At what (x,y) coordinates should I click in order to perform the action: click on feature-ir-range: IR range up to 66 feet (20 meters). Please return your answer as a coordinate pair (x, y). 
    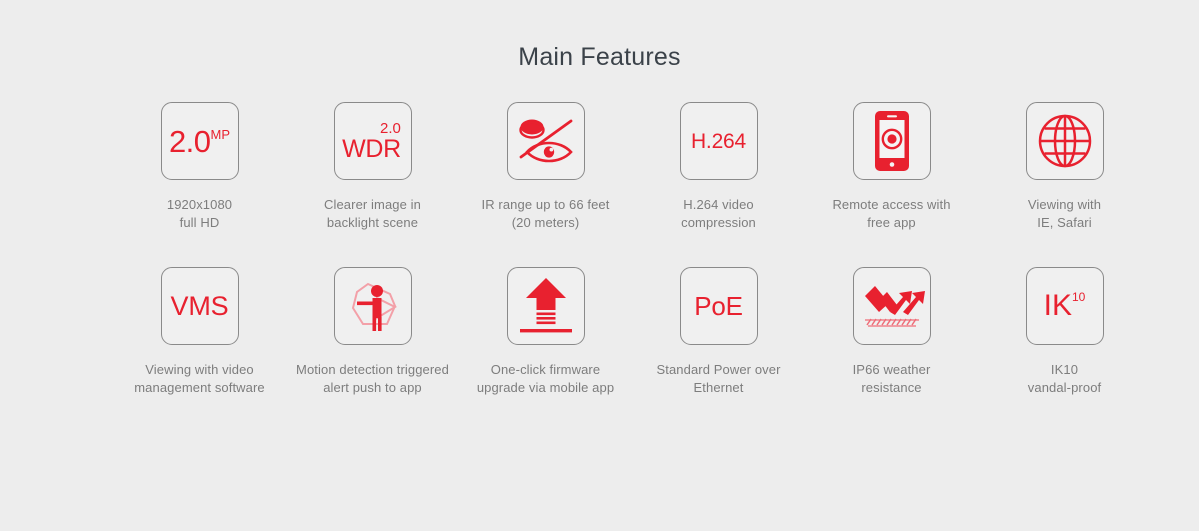
    Looking at the image, I should click on (545, 167).